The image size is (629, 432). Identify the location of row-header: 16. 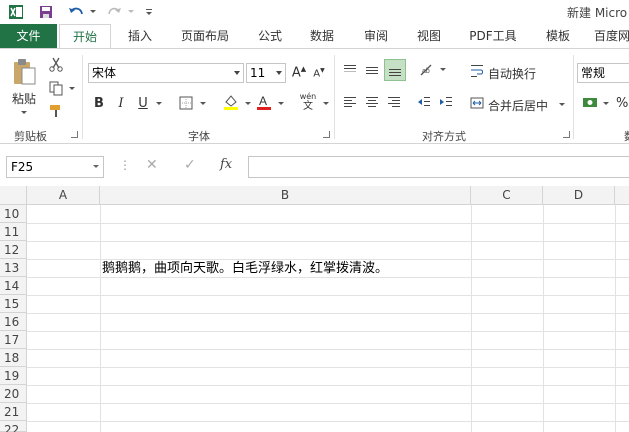
(13, 322).